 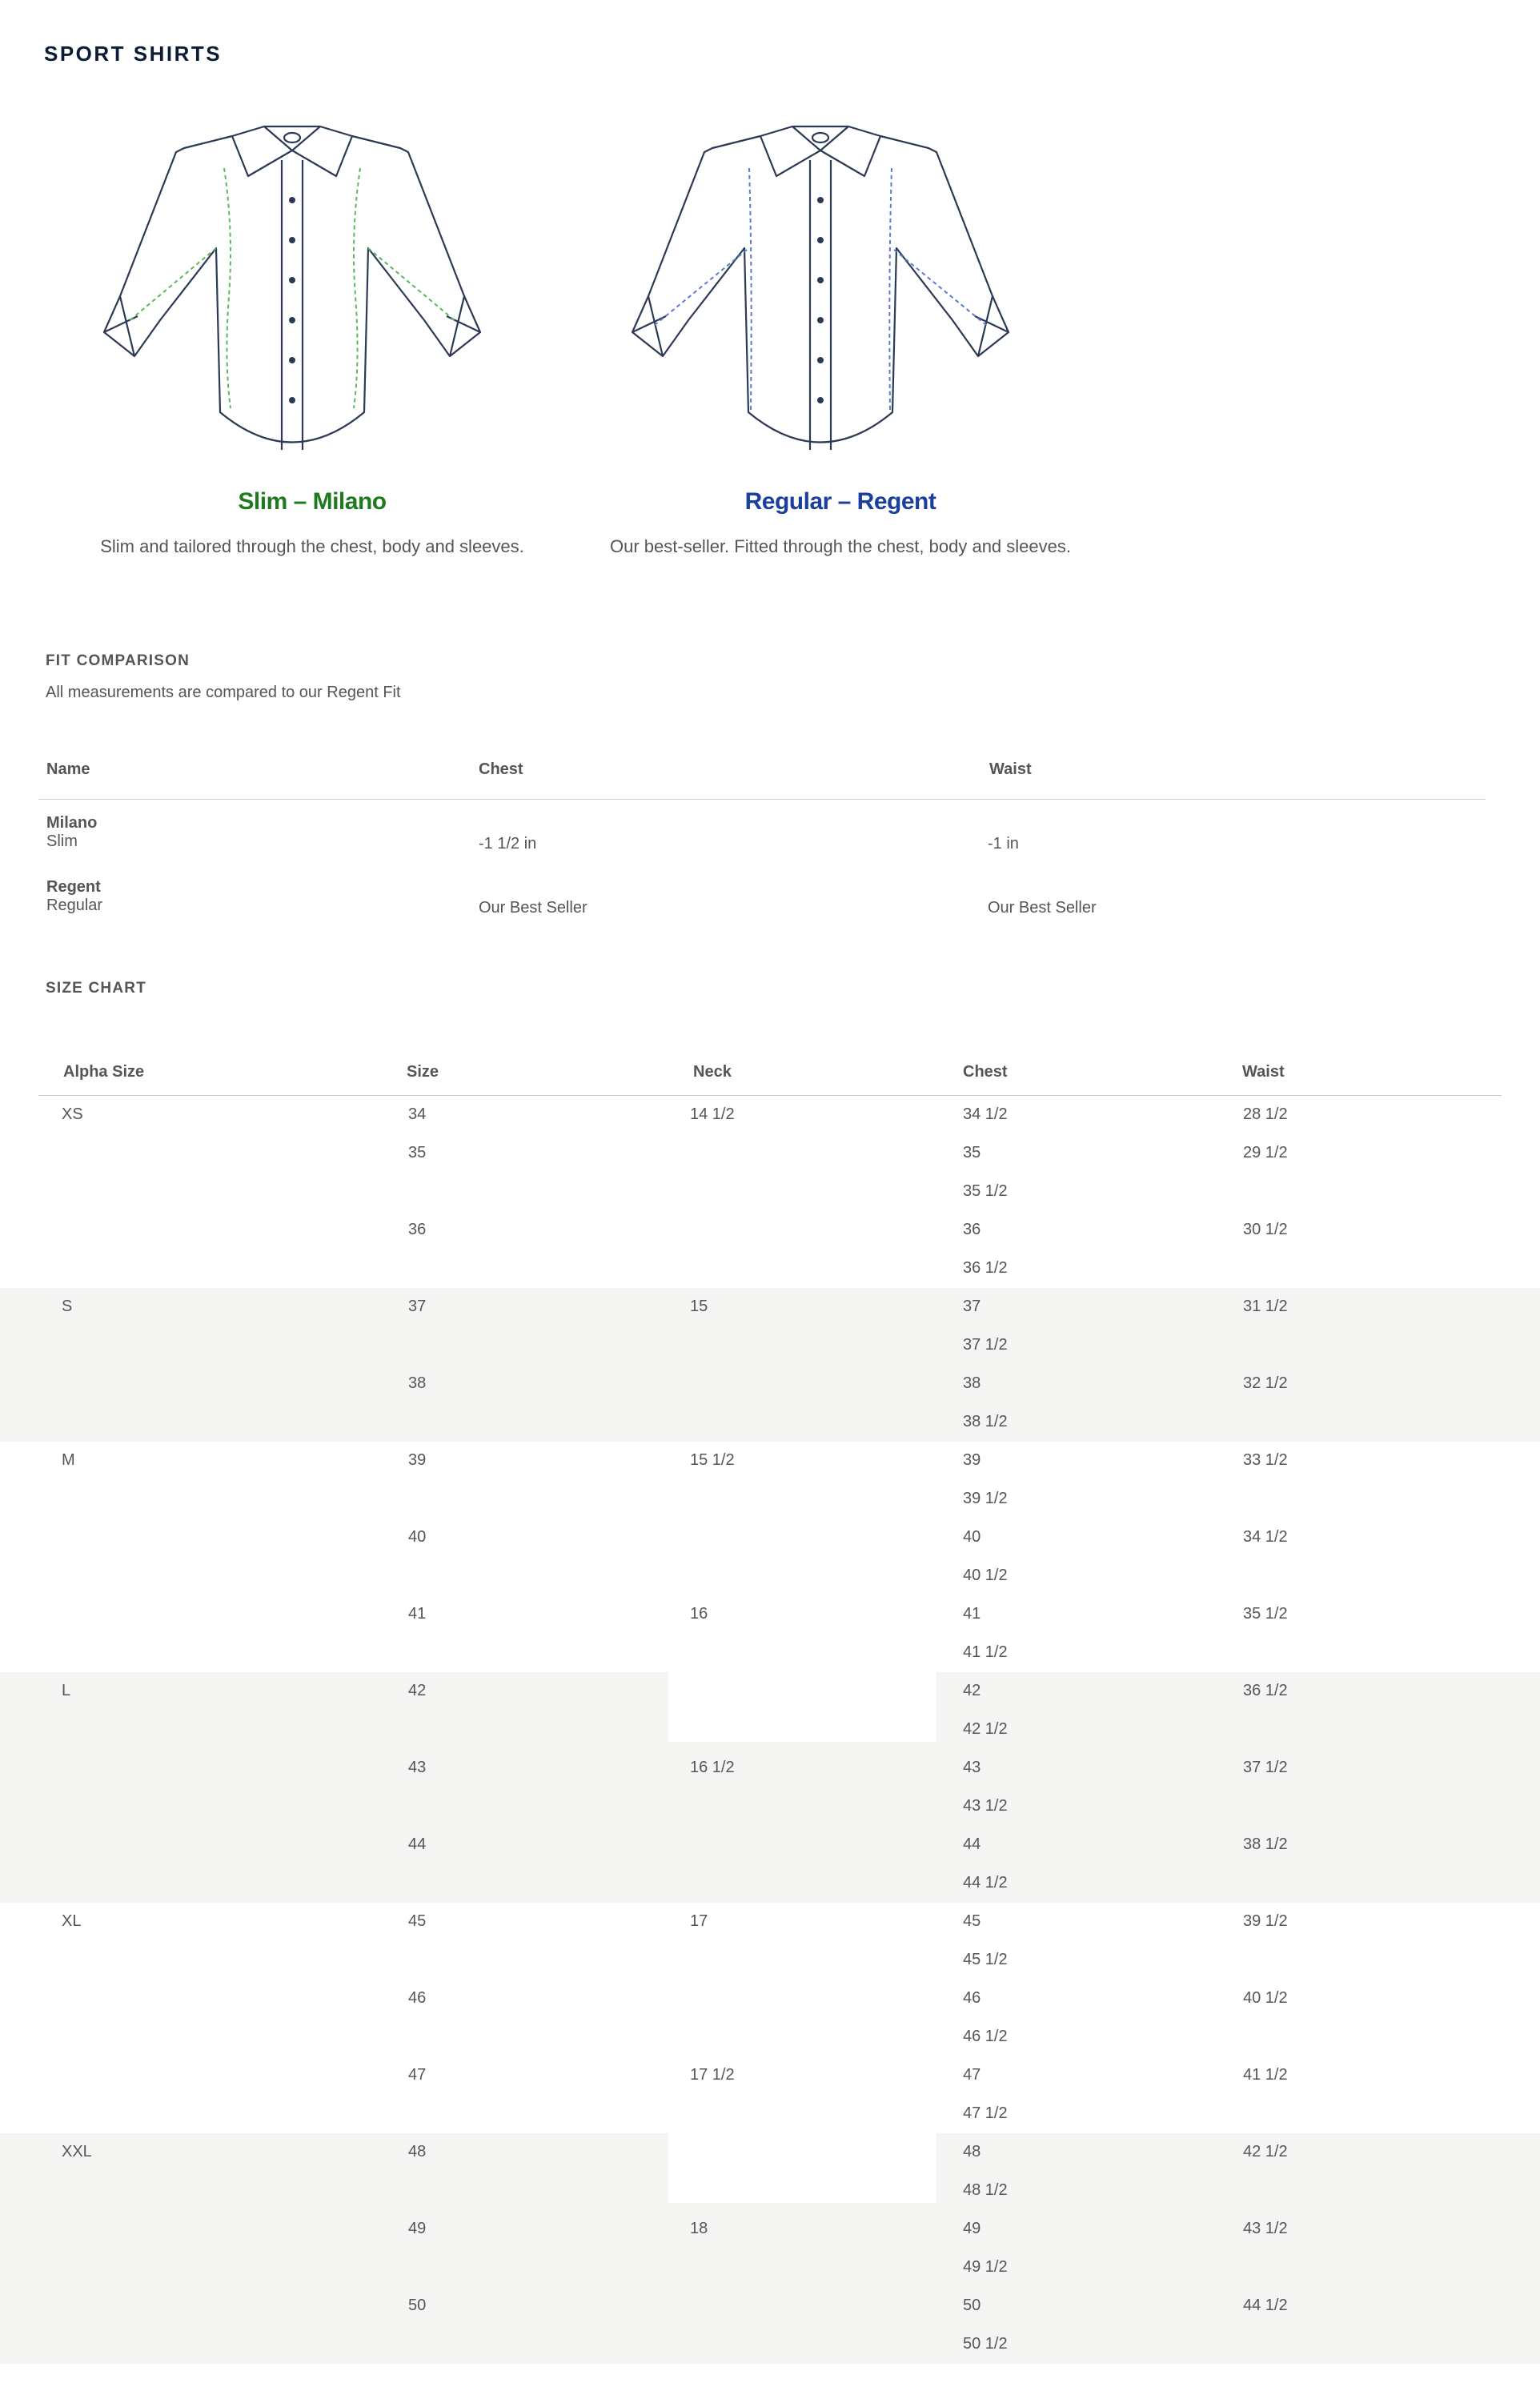 What do you see at coordinates (312, 501) in the screenshot?
I see `fit-name-slim: Slim – Milano` at bounding box center [312, 501].